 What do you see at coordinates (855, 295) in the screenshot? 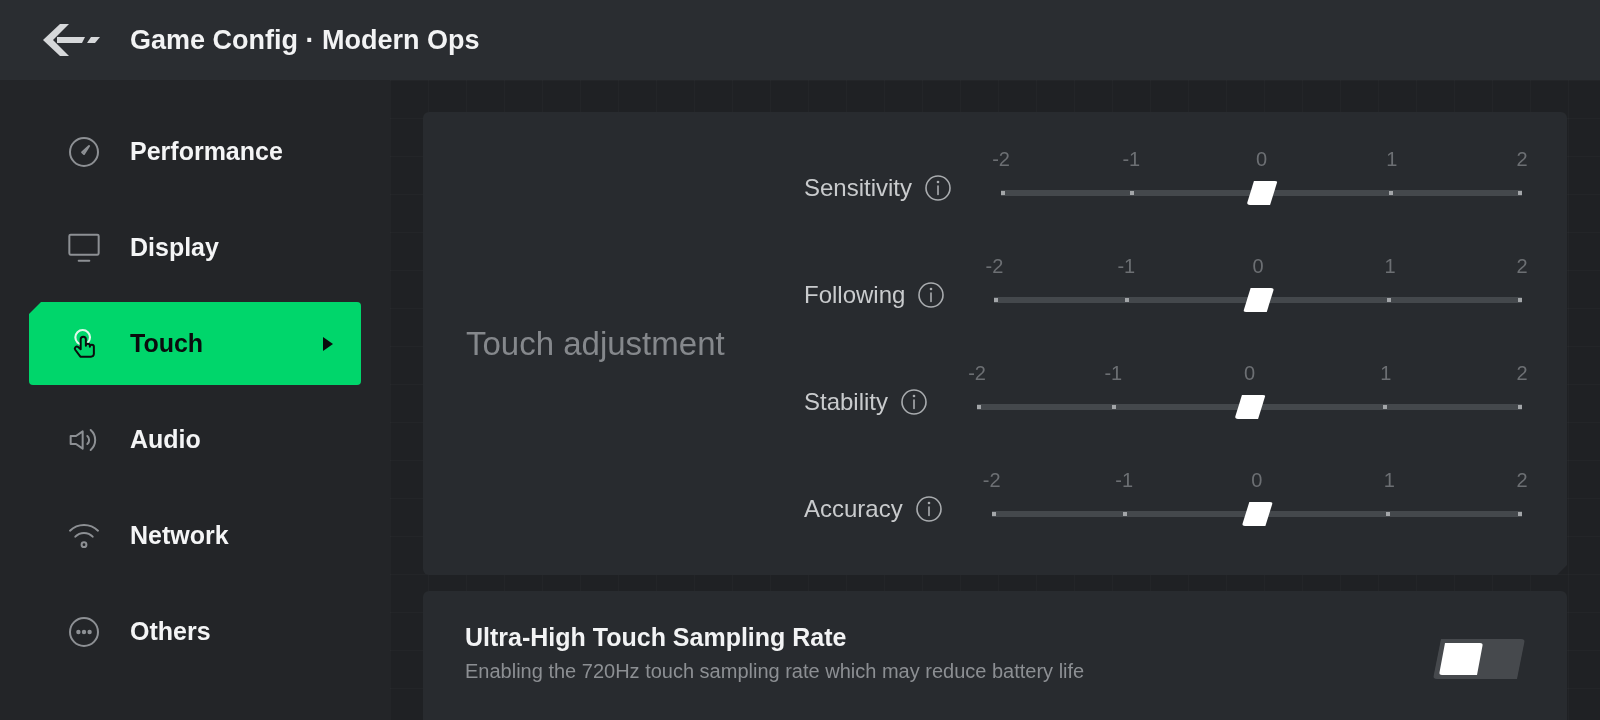
I see `slider-label: Following` at bounding box center [855, 295].